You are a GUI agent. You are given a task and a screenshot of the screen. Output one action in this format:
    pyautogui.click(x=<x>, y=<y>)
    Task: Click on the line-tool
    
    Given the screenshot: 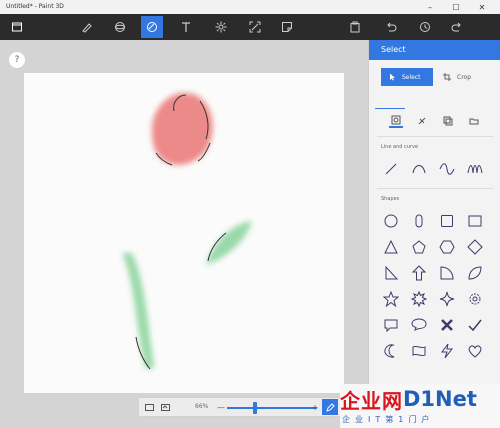 What is the action you would take?
    pyautogui.click(x=391, y=169)
    